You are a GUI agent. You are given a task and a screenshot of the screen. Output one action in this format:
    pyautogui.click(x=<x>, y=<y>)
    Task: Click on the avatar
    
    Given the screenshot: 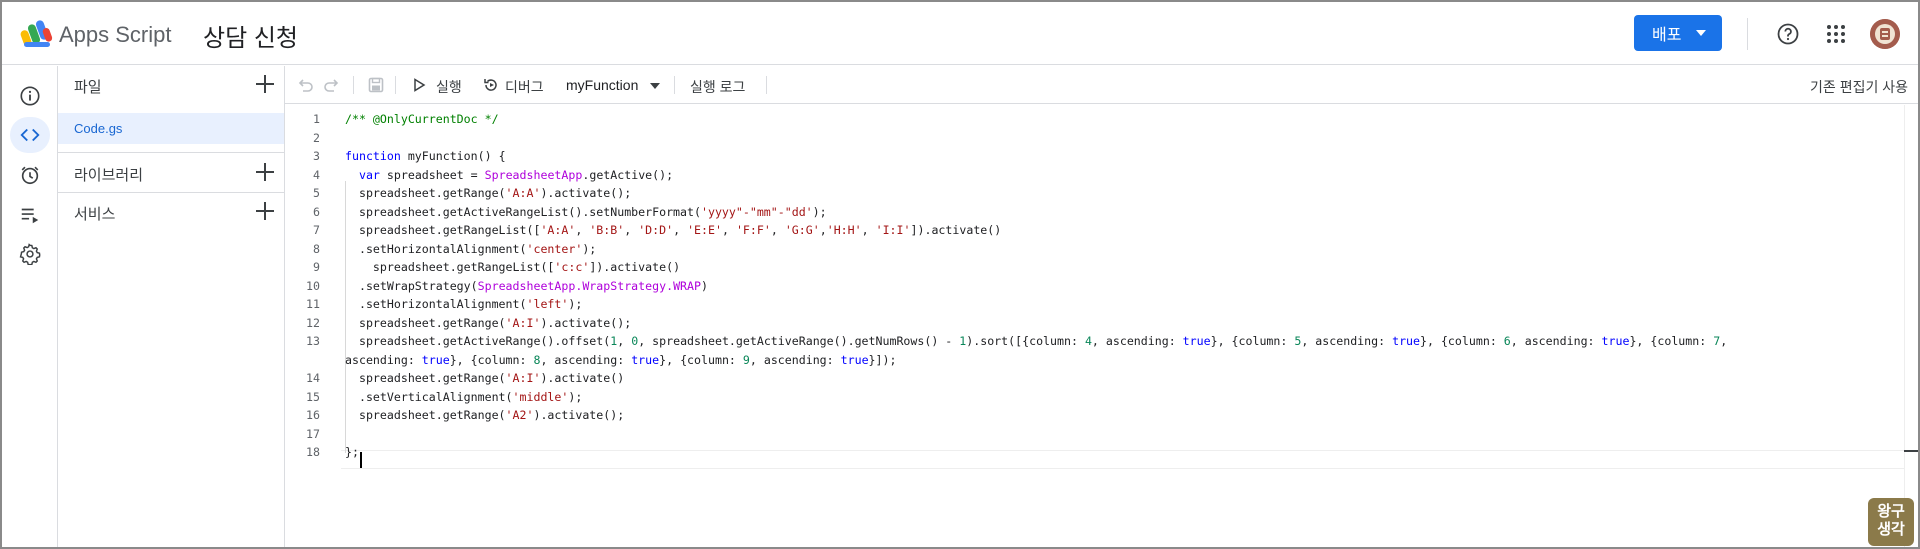 What is the action you would take?
    pyautogui.click(x=1885, y=34)
    